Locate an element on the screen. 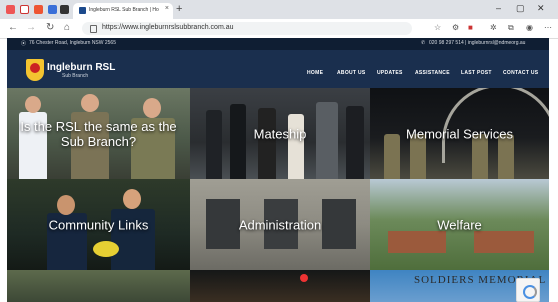 The width and height of the screenshot is (558, 302). menu-last-post: LAST POST is located at coordinates (476, 73).